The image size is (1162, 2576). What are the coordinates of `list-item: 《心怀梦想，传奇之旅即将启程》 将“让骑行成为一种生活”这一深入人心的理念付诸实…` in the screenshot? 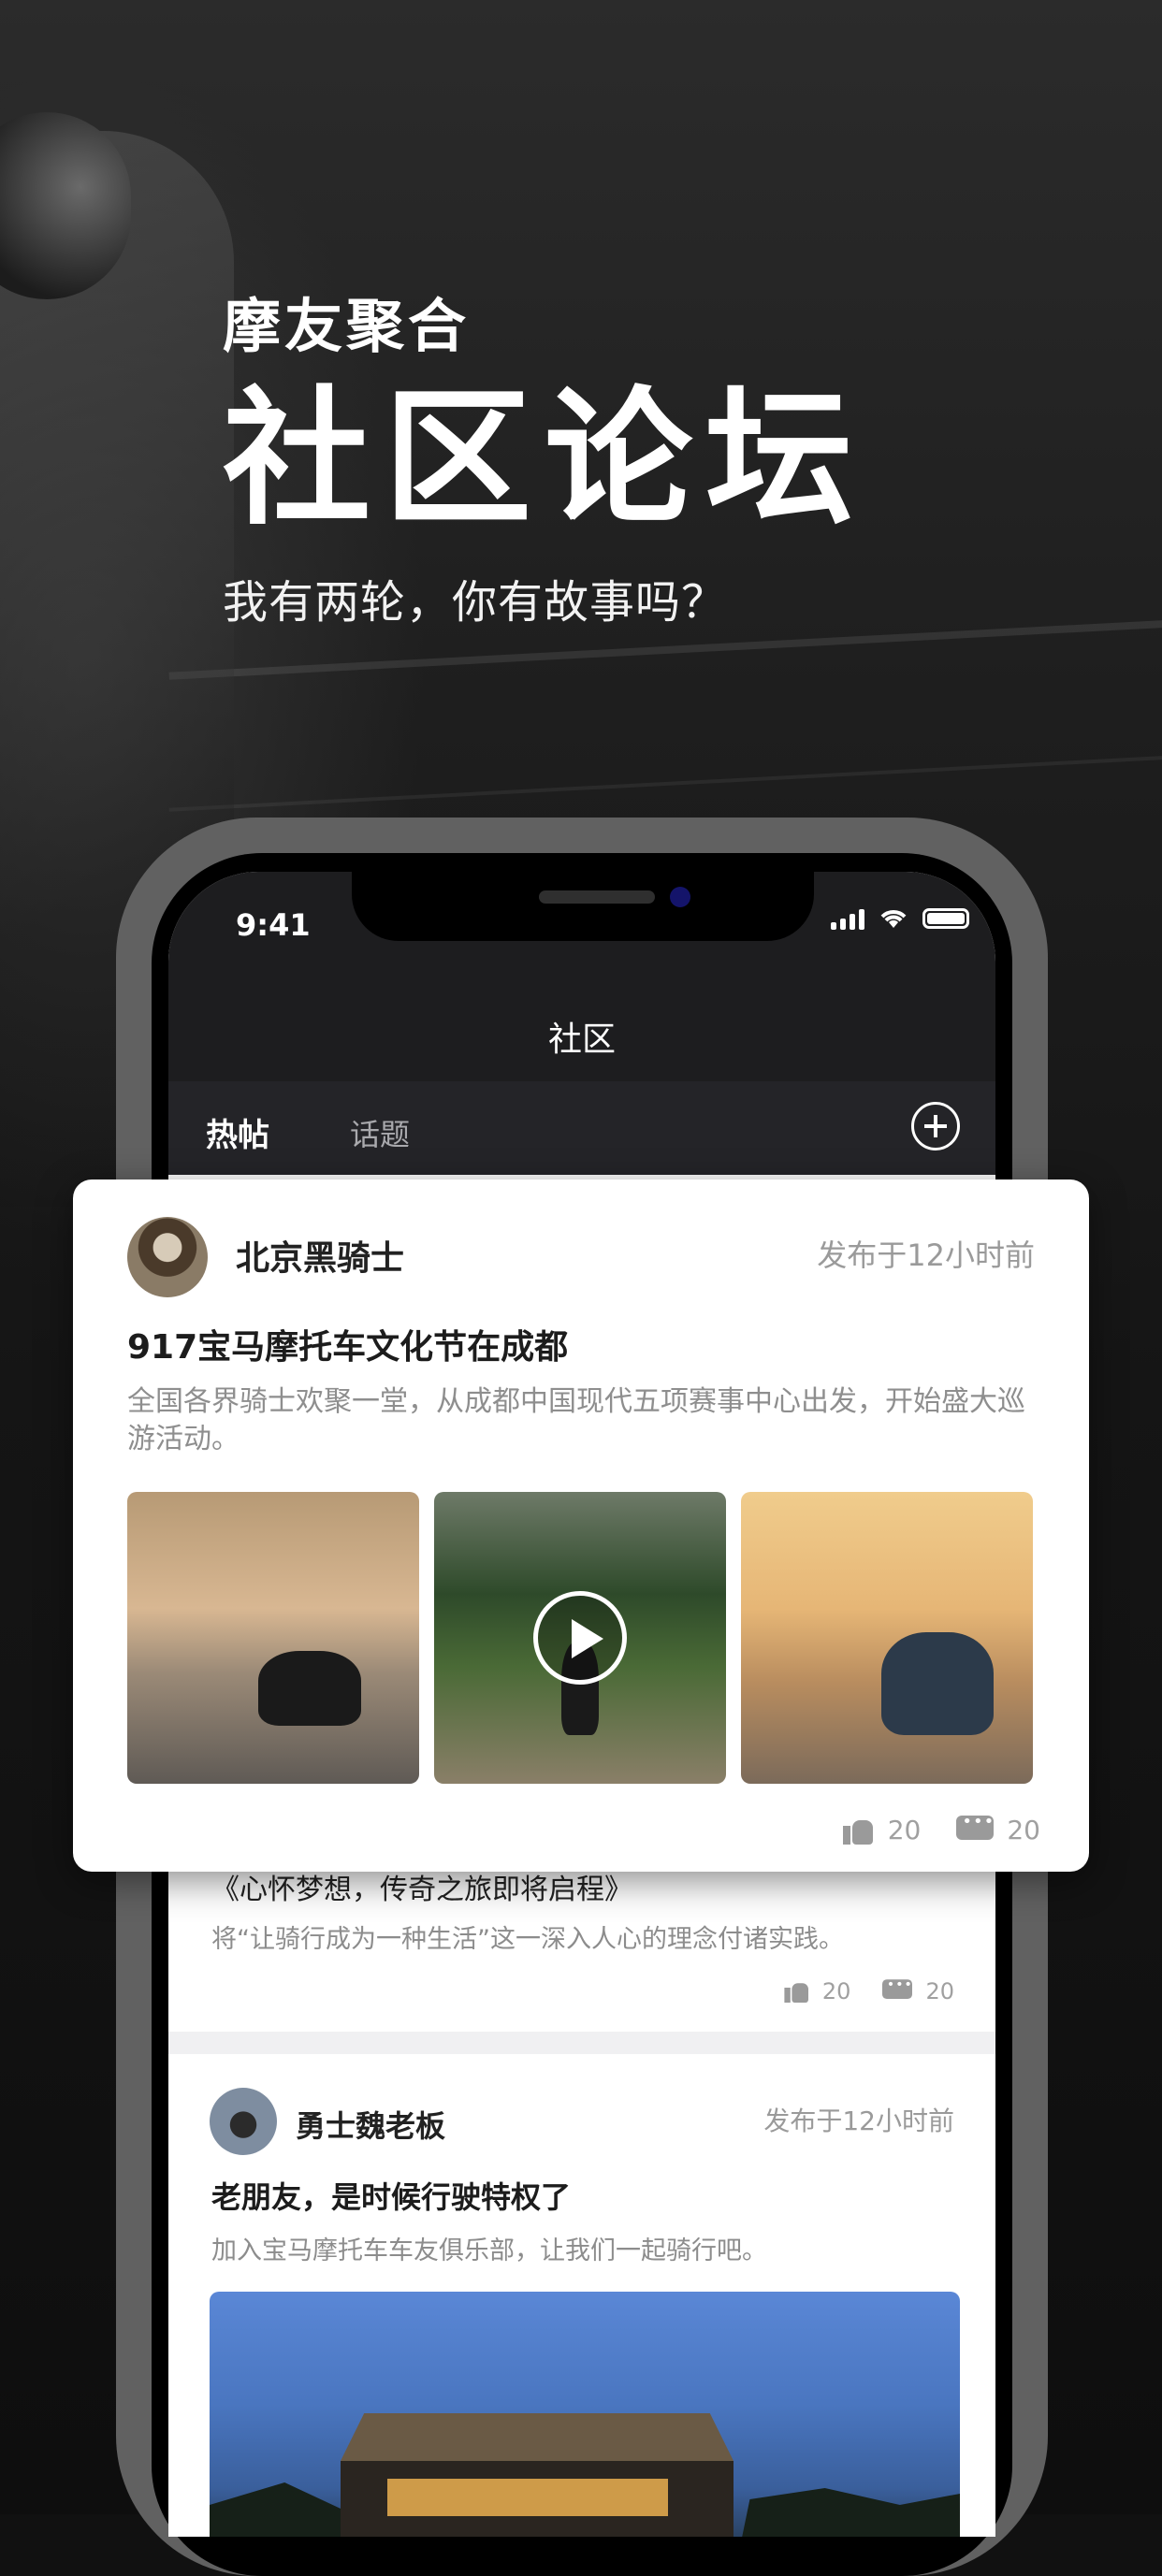 It's located at (582, 1935).